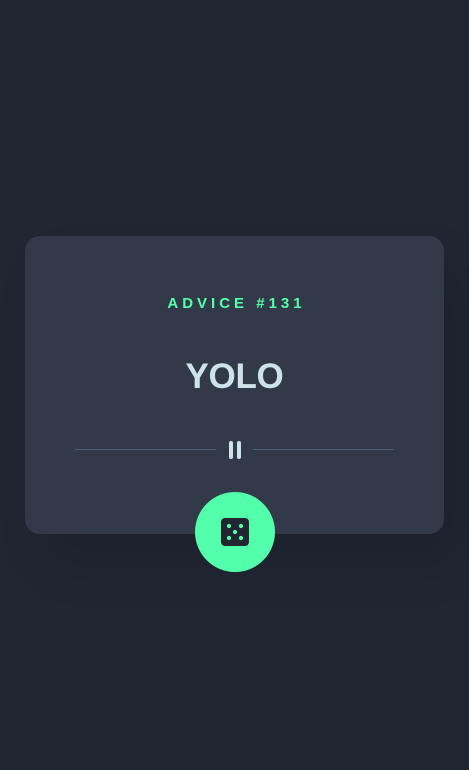 Image resolution: width=469 pixels, height=770 pixels. I want to click on pause-icon, so click(235, 450).